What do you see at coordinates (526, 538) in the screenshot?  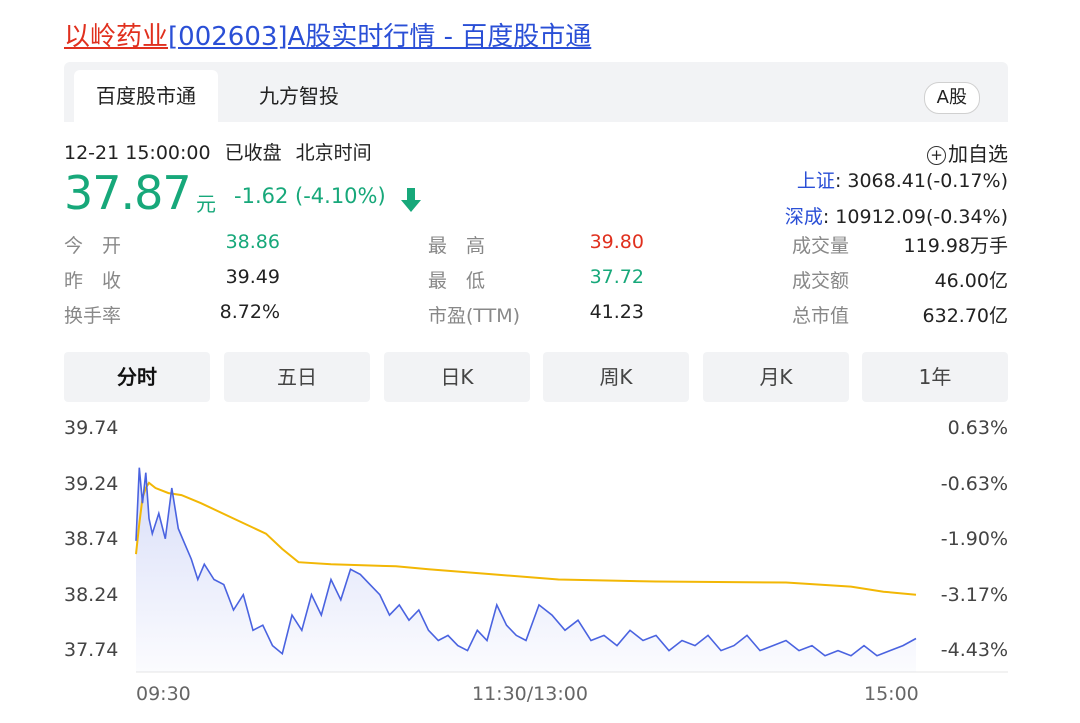 I see `average-price-line` at bounding box center [526, 538].